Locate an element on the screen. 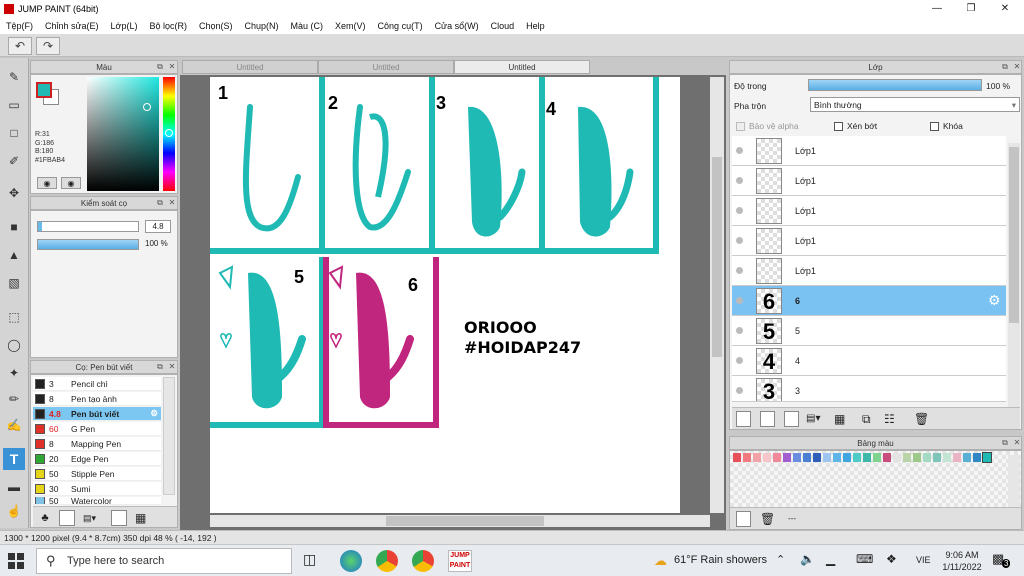 Image resolution: width=1024 pixels, height=576 pixels. menu-filter: Bộ lọc(R) is located at coordinates (168, 26).